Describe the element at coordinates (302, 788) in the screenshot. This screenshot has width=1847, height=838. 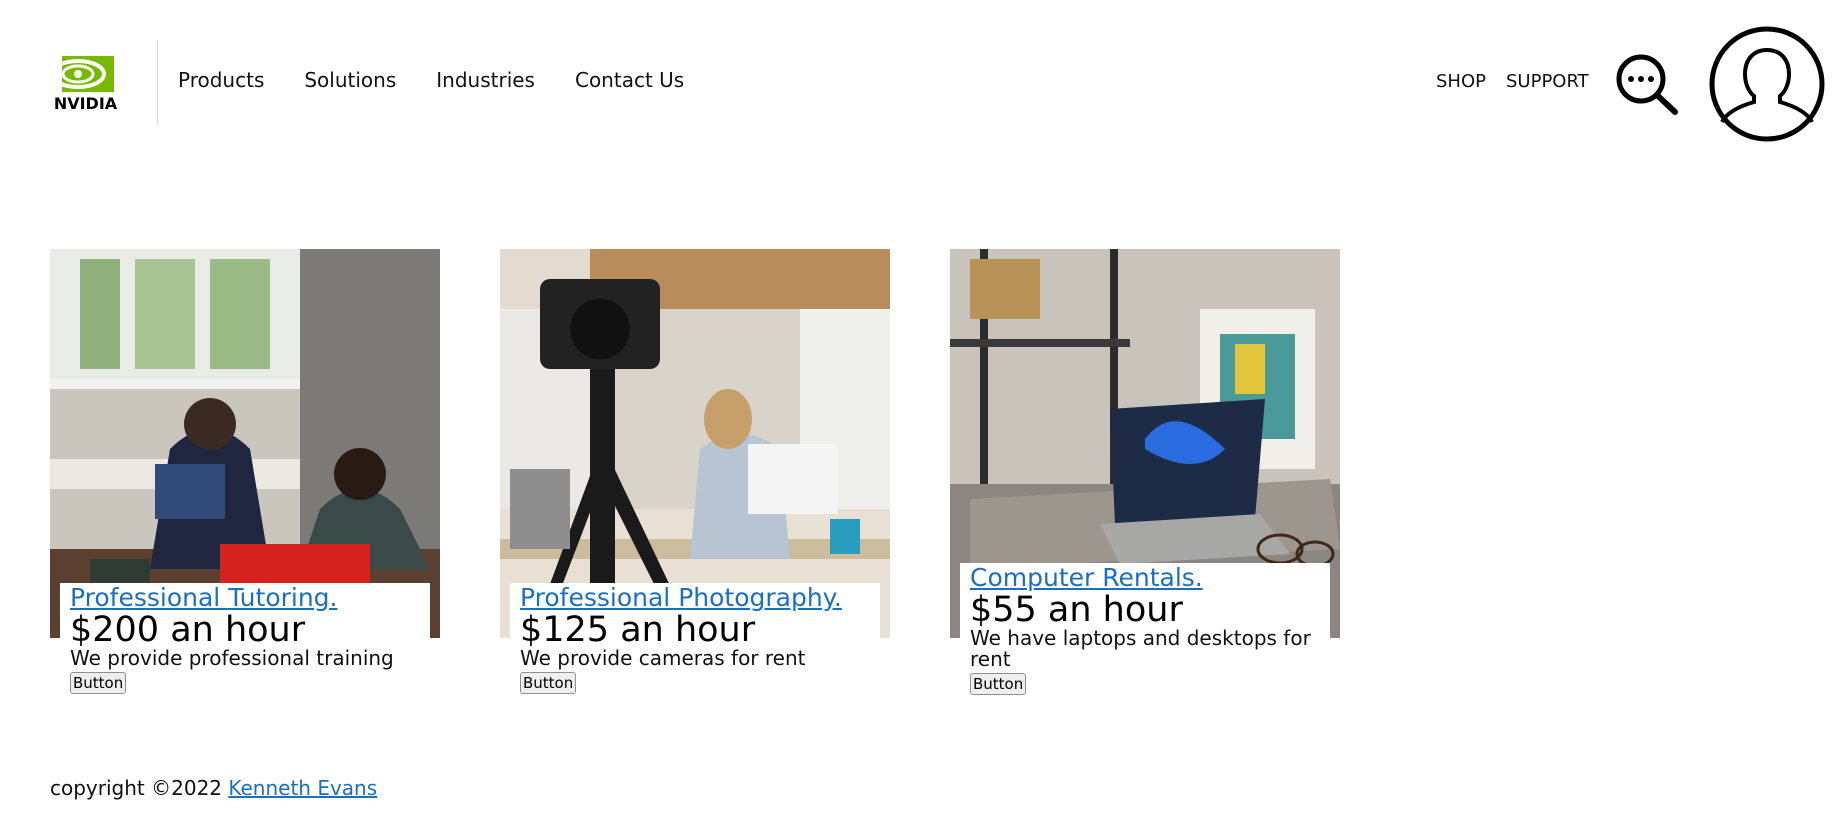
I see `author-link: Kenneth Evans` at that location.